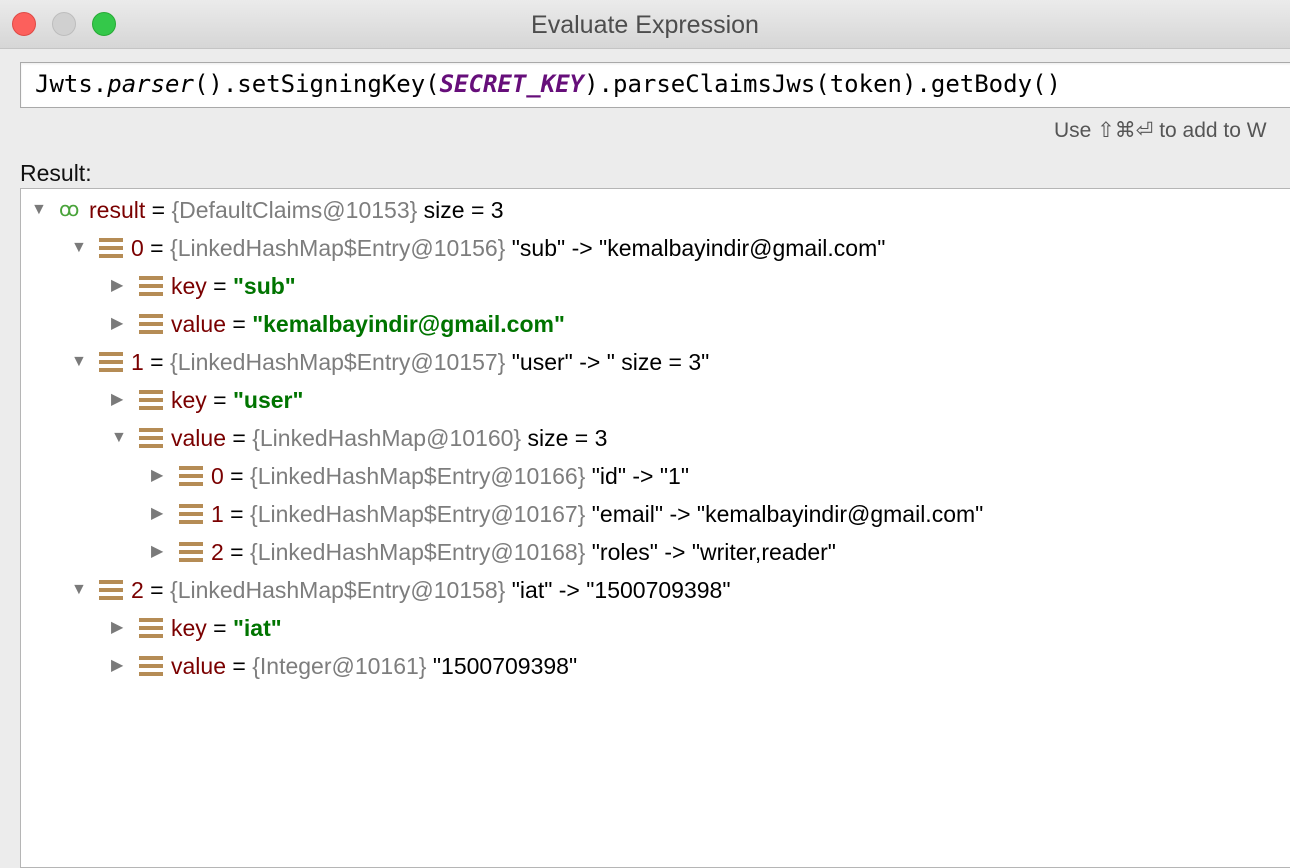 The height and width of the screenshot is (868, 1290). I want to click on node-value: "iat" -> "1500709398", so click(618, 590).